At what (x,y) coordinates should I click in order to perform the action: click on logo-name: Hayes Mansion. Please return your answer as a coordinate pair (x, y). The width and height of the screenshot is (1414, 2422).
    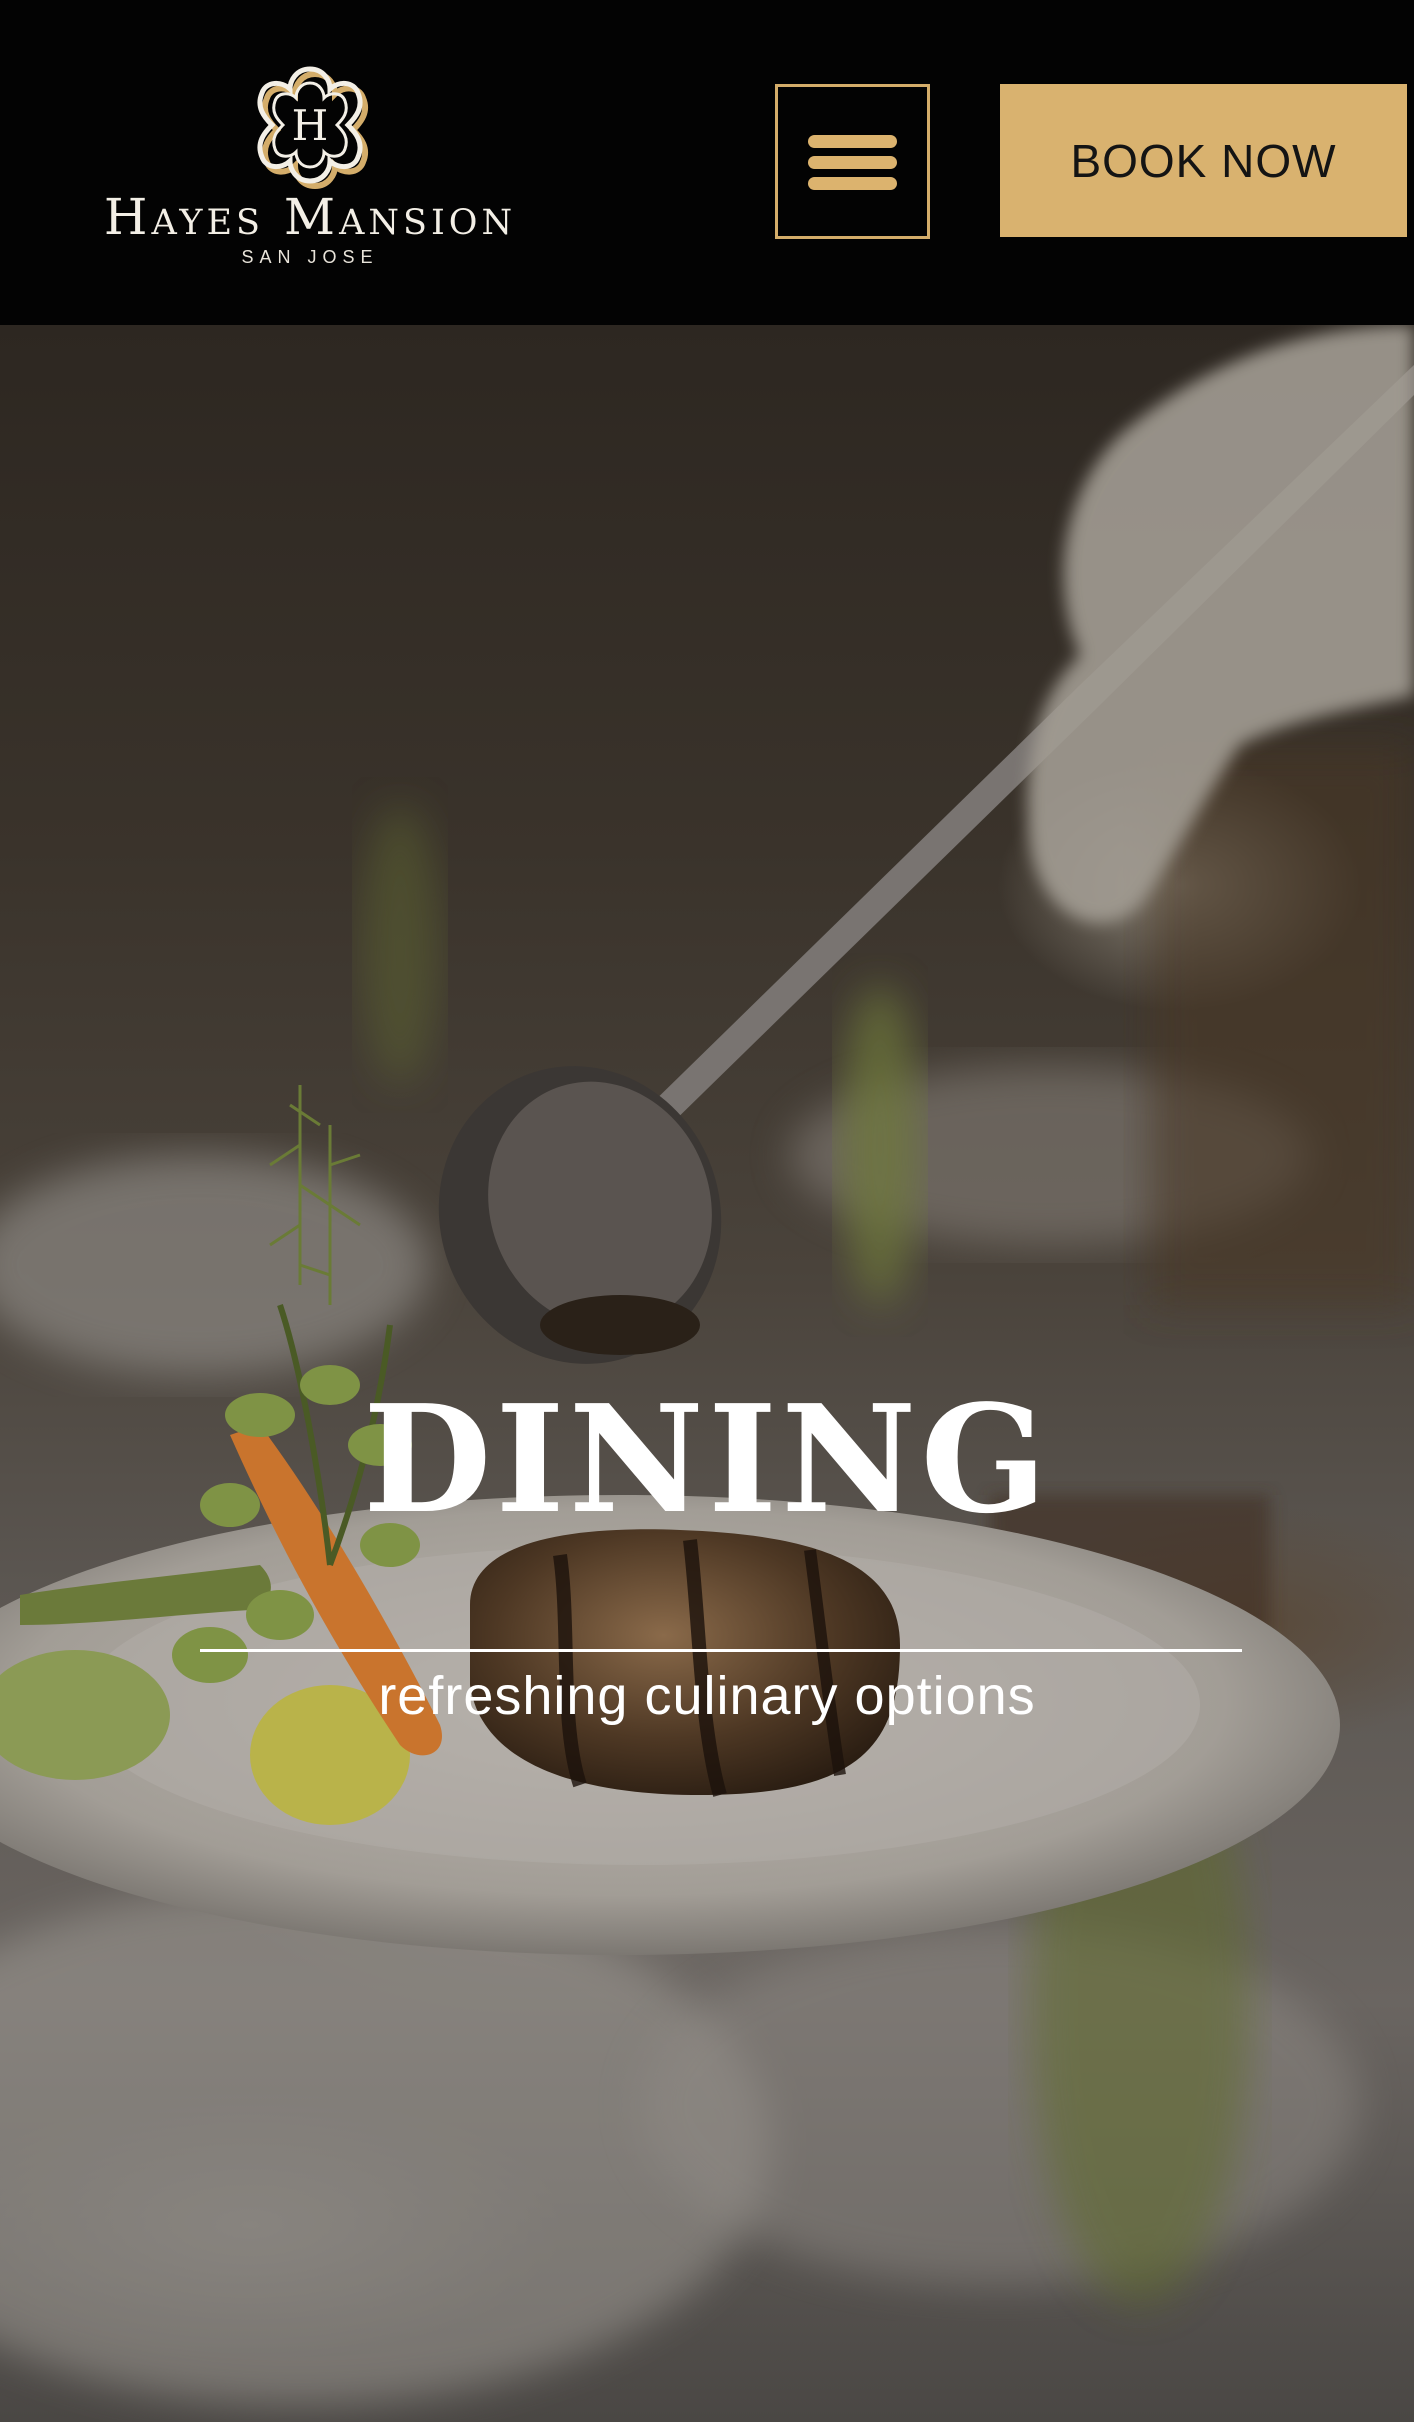
    Looking at the image, I should click on (310, 217).